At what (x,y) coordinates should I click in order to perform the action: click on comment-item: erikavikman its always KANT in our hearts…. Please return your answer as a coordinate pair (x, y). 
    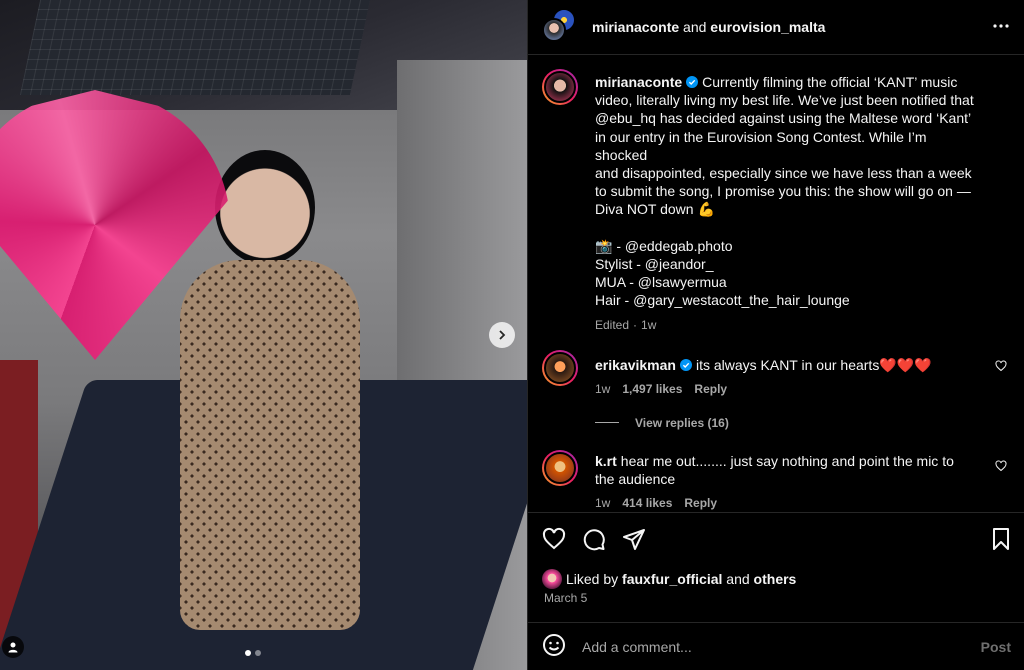
    Looking at the image, I should click on (775, 372).